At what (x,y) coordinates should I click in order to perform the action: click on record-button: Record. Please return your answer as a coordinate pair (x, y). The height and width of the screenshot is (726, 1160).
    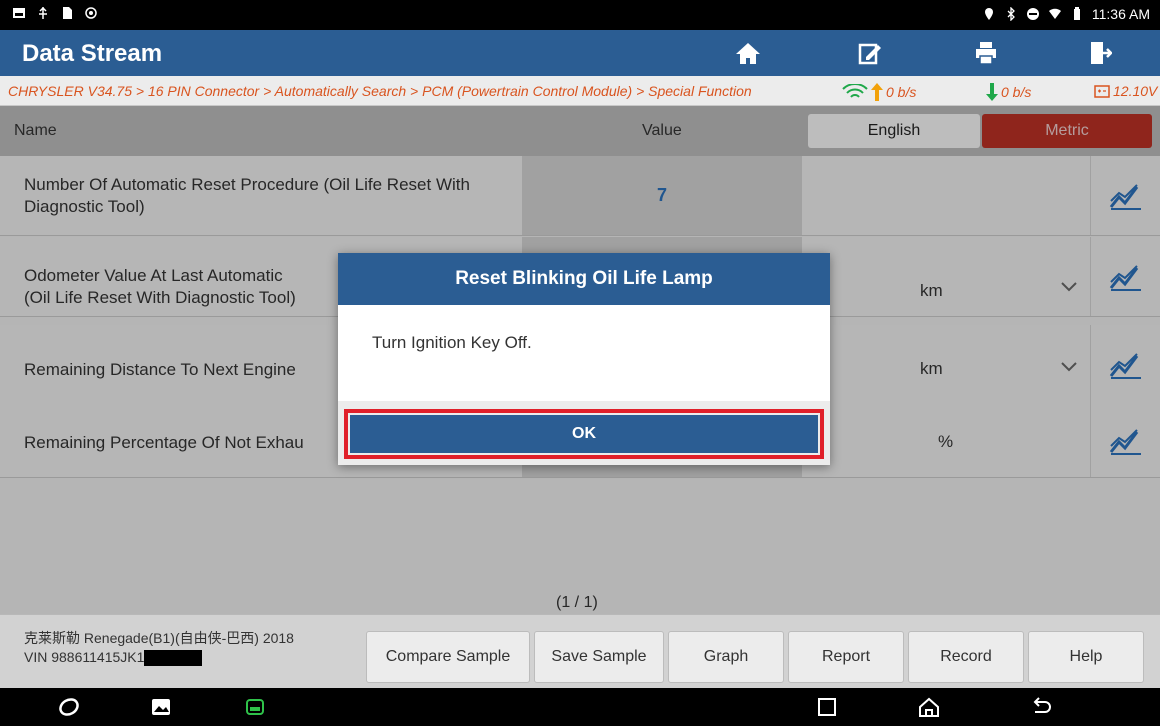
    Looking at the image, I should click on (966, 657).